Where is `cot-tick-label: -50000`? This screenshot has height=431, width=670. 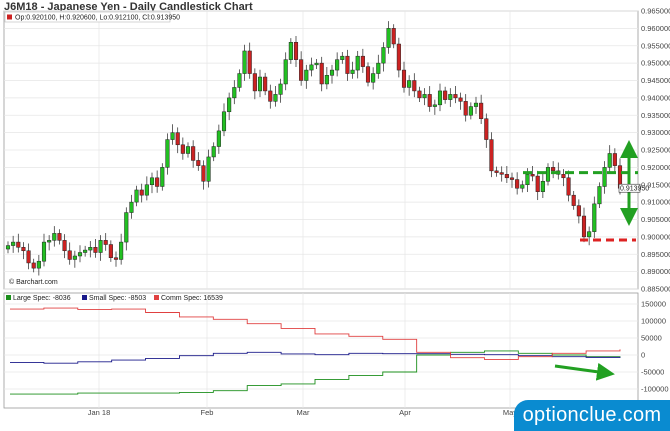
cot-tick-label: -50000 is located at coordinates (652, 372).